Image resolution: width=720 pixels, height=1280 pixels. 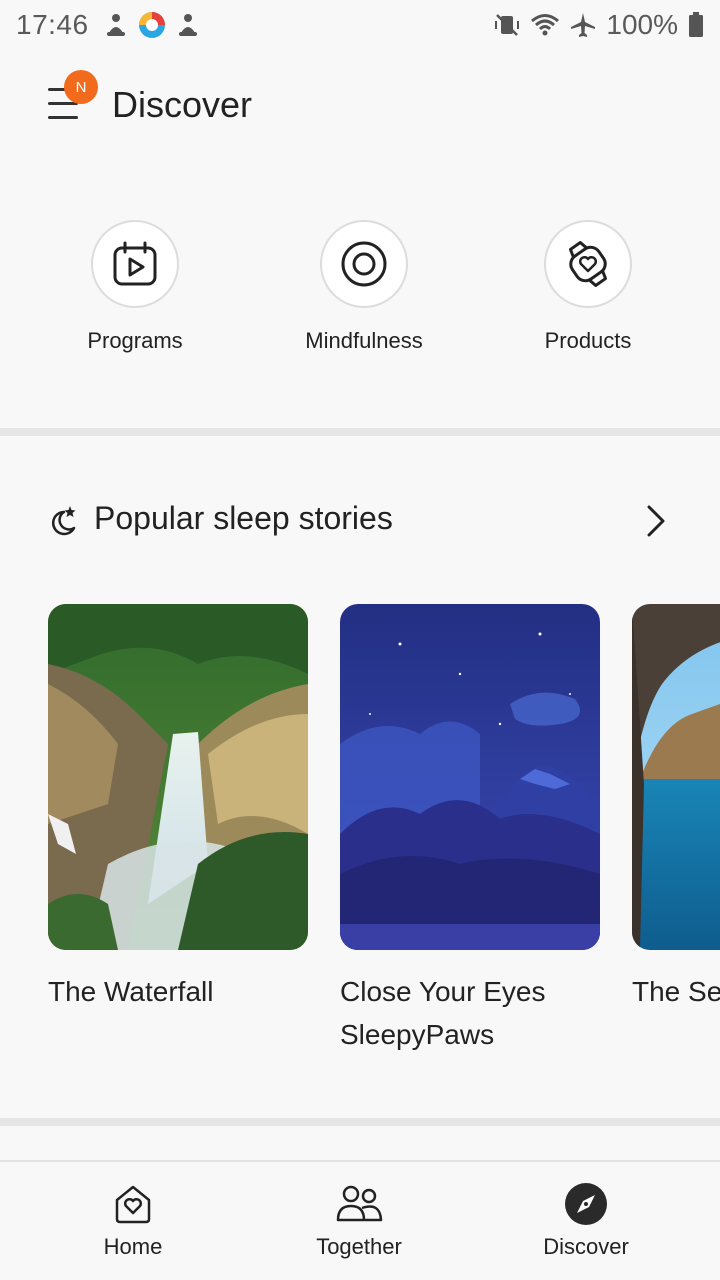 I want to click on calendar-play-icon, so click(x=135, y=264).